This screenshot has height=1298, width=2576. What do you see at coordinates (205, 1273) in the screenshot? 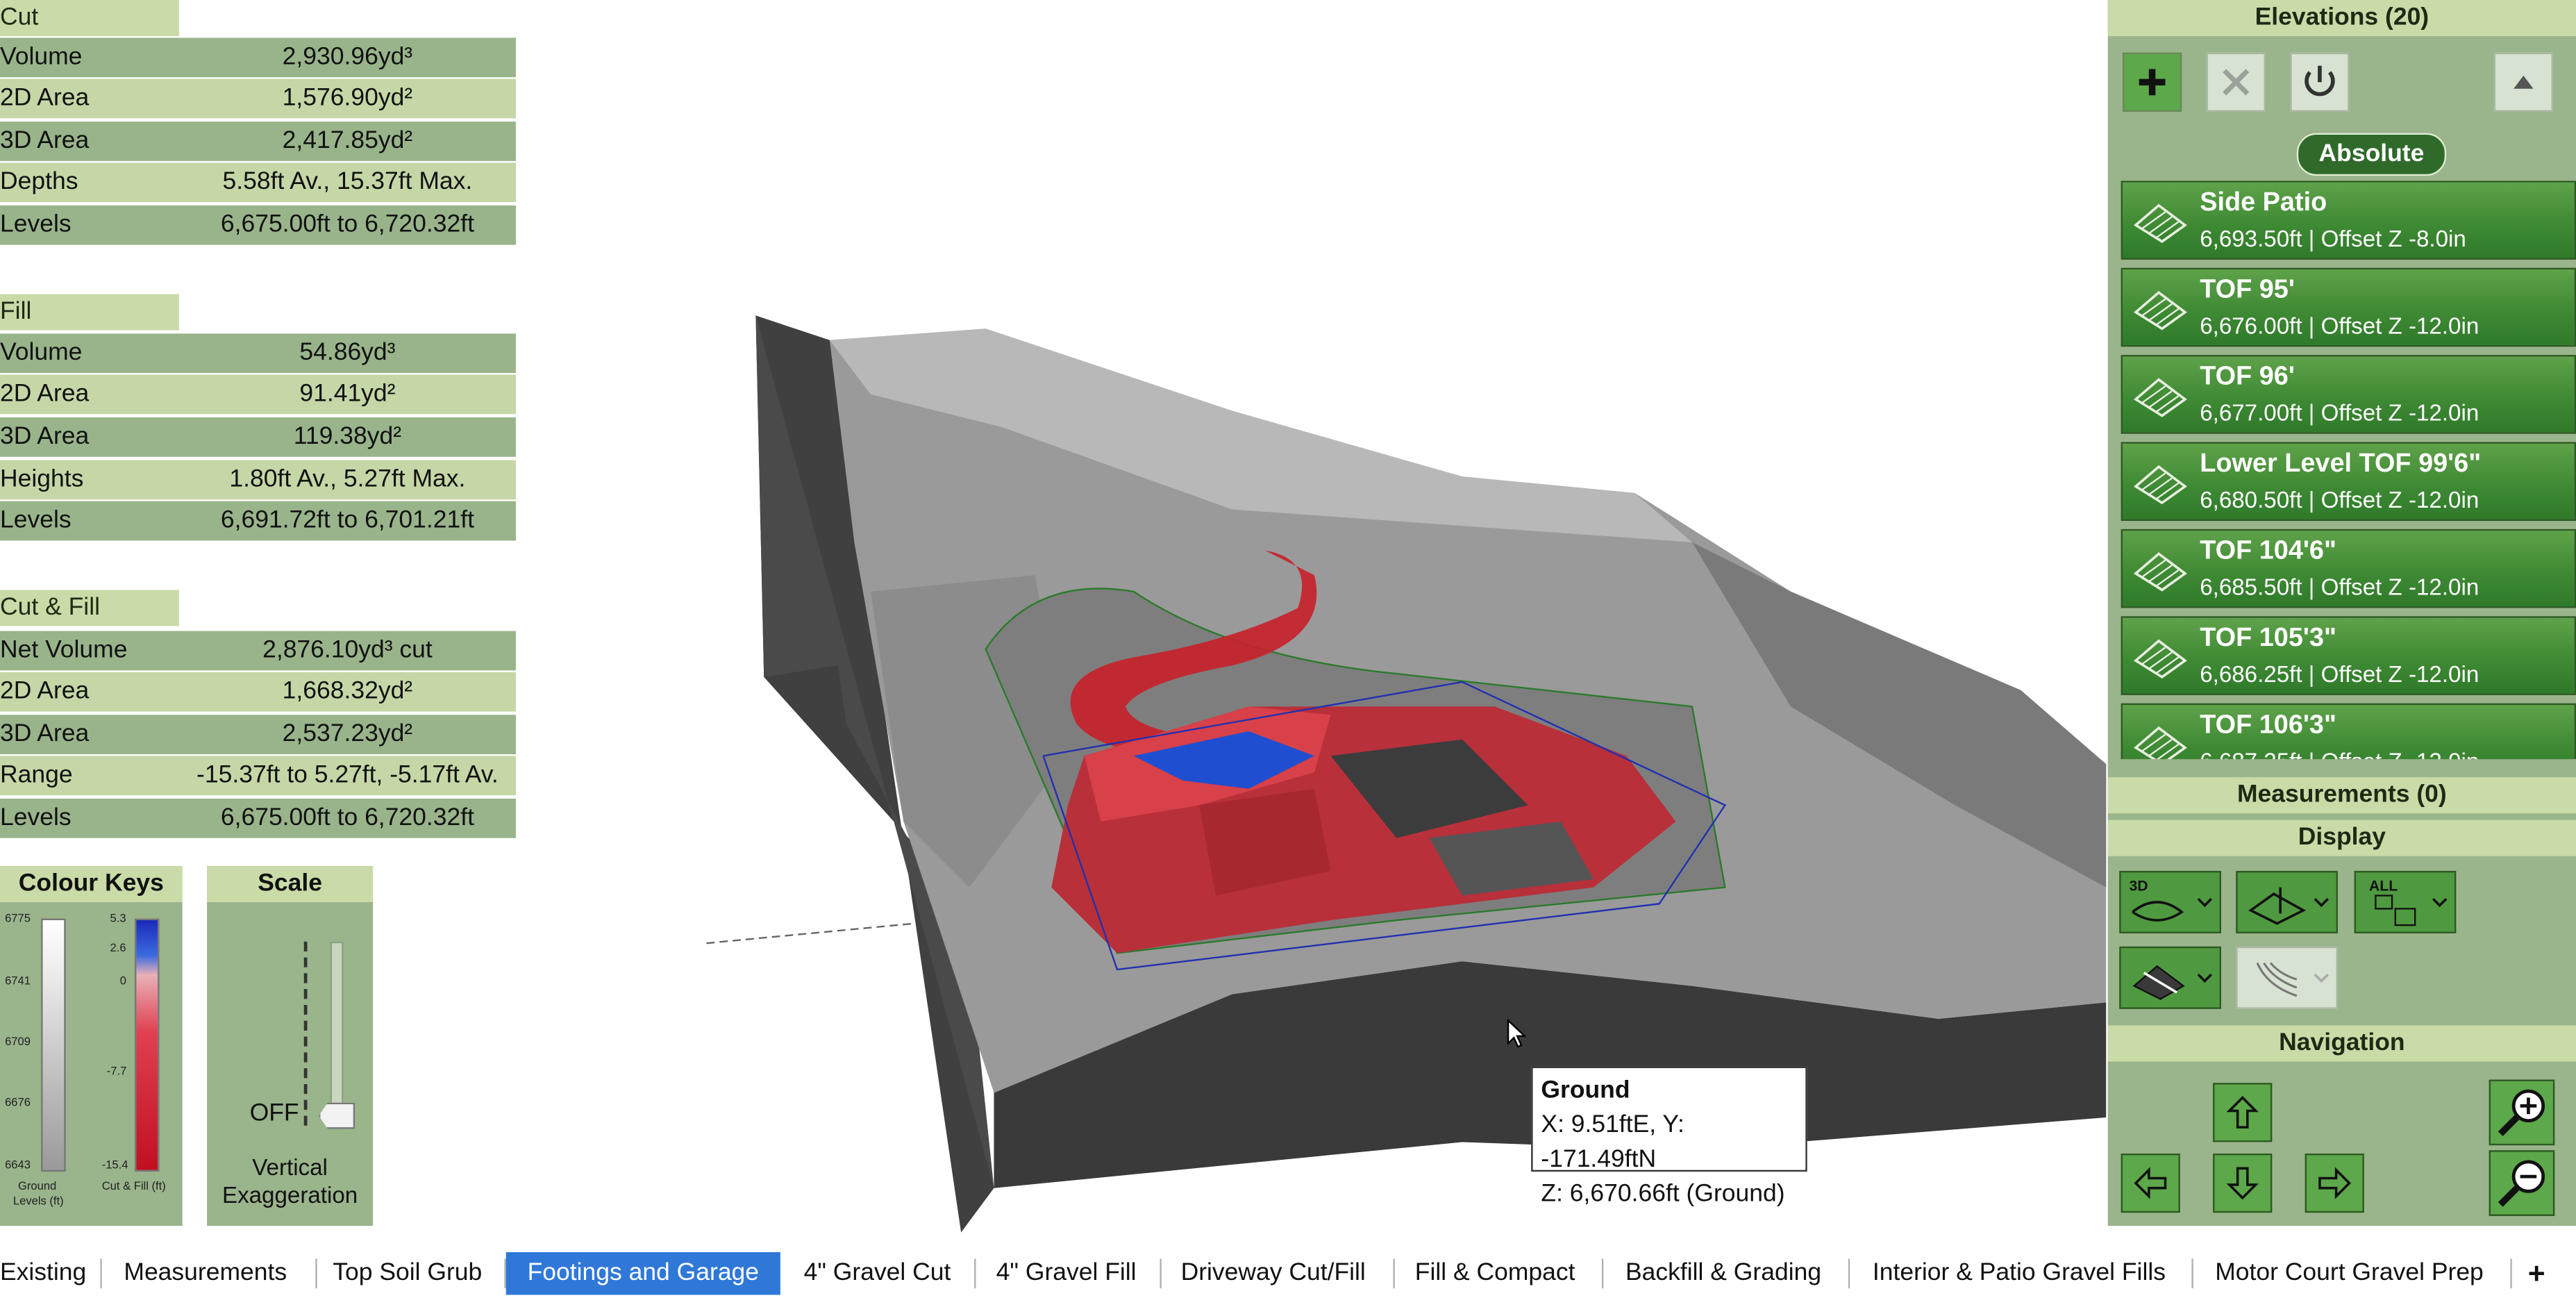
I see `tab-measurements: Measurements` at bounding box center [205, 1273].